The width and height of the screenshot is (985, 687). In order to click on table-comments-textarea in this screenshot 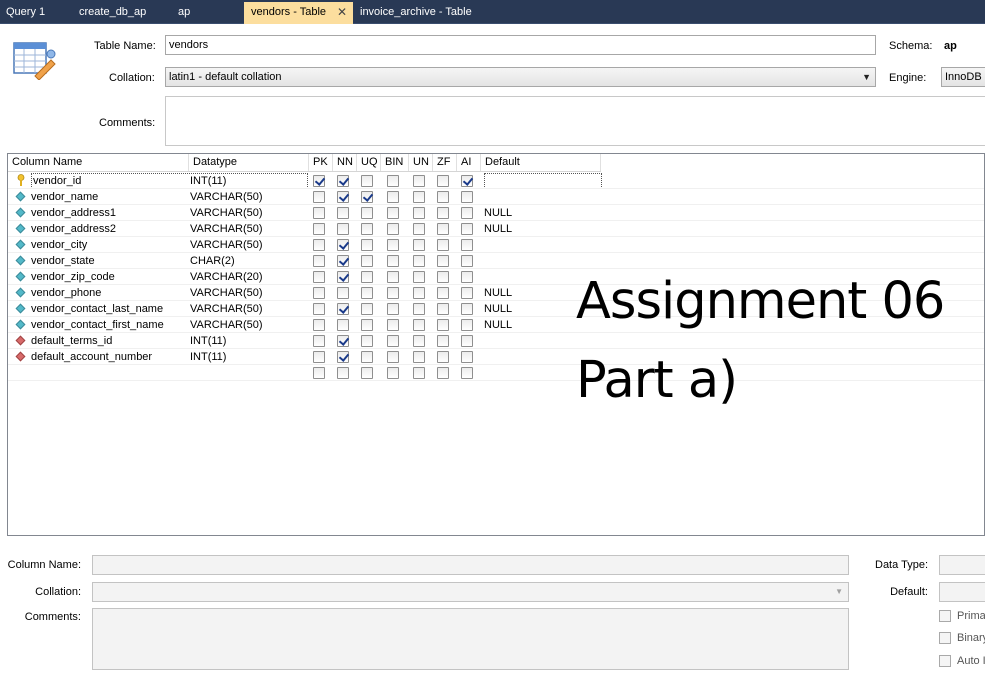, I will do `click(575, 121)`.